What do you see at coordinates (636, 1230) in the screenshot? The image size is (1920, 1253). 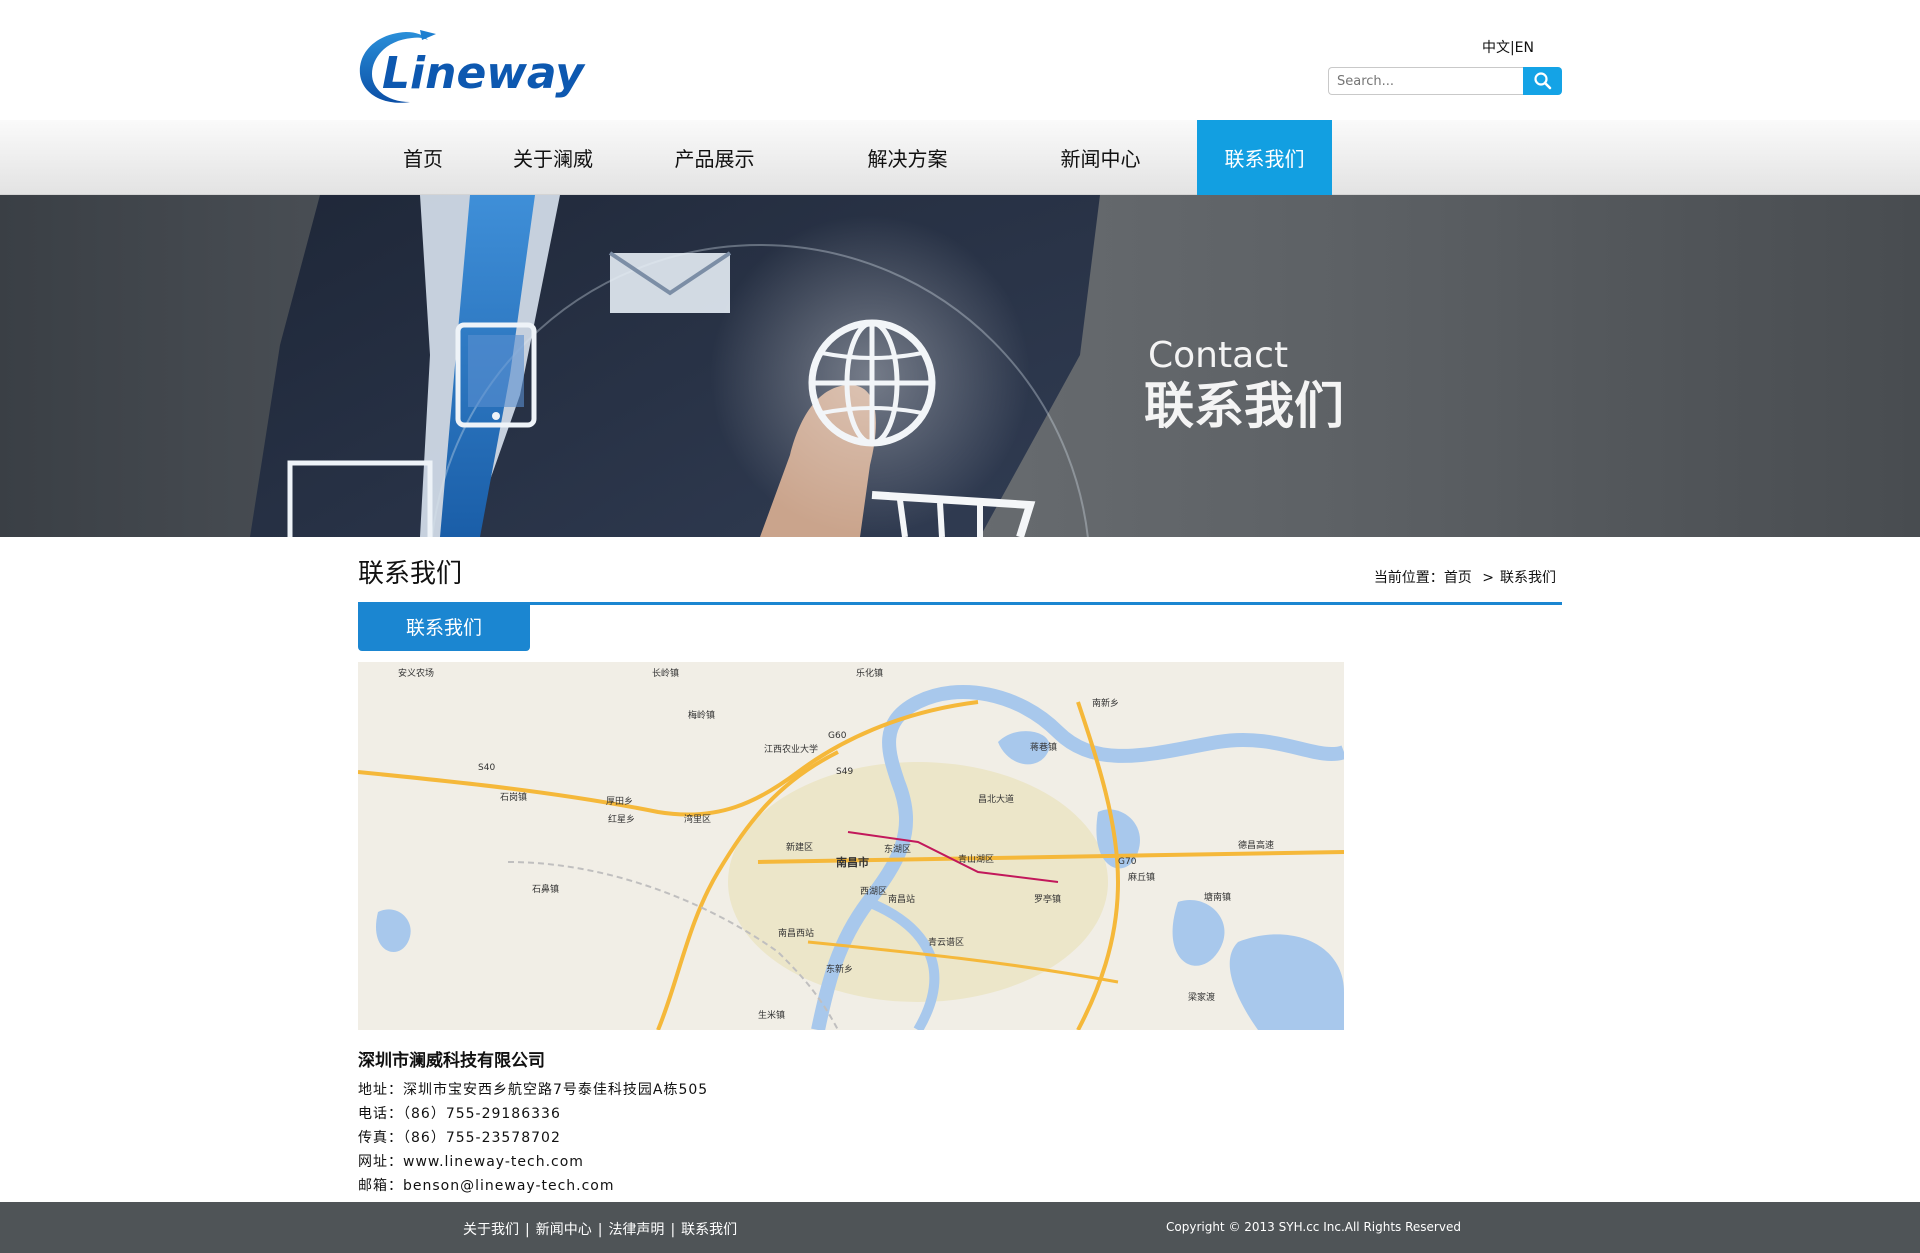 I see `footer-link-legal: 法律声明` at bounding box center [636, 1230].